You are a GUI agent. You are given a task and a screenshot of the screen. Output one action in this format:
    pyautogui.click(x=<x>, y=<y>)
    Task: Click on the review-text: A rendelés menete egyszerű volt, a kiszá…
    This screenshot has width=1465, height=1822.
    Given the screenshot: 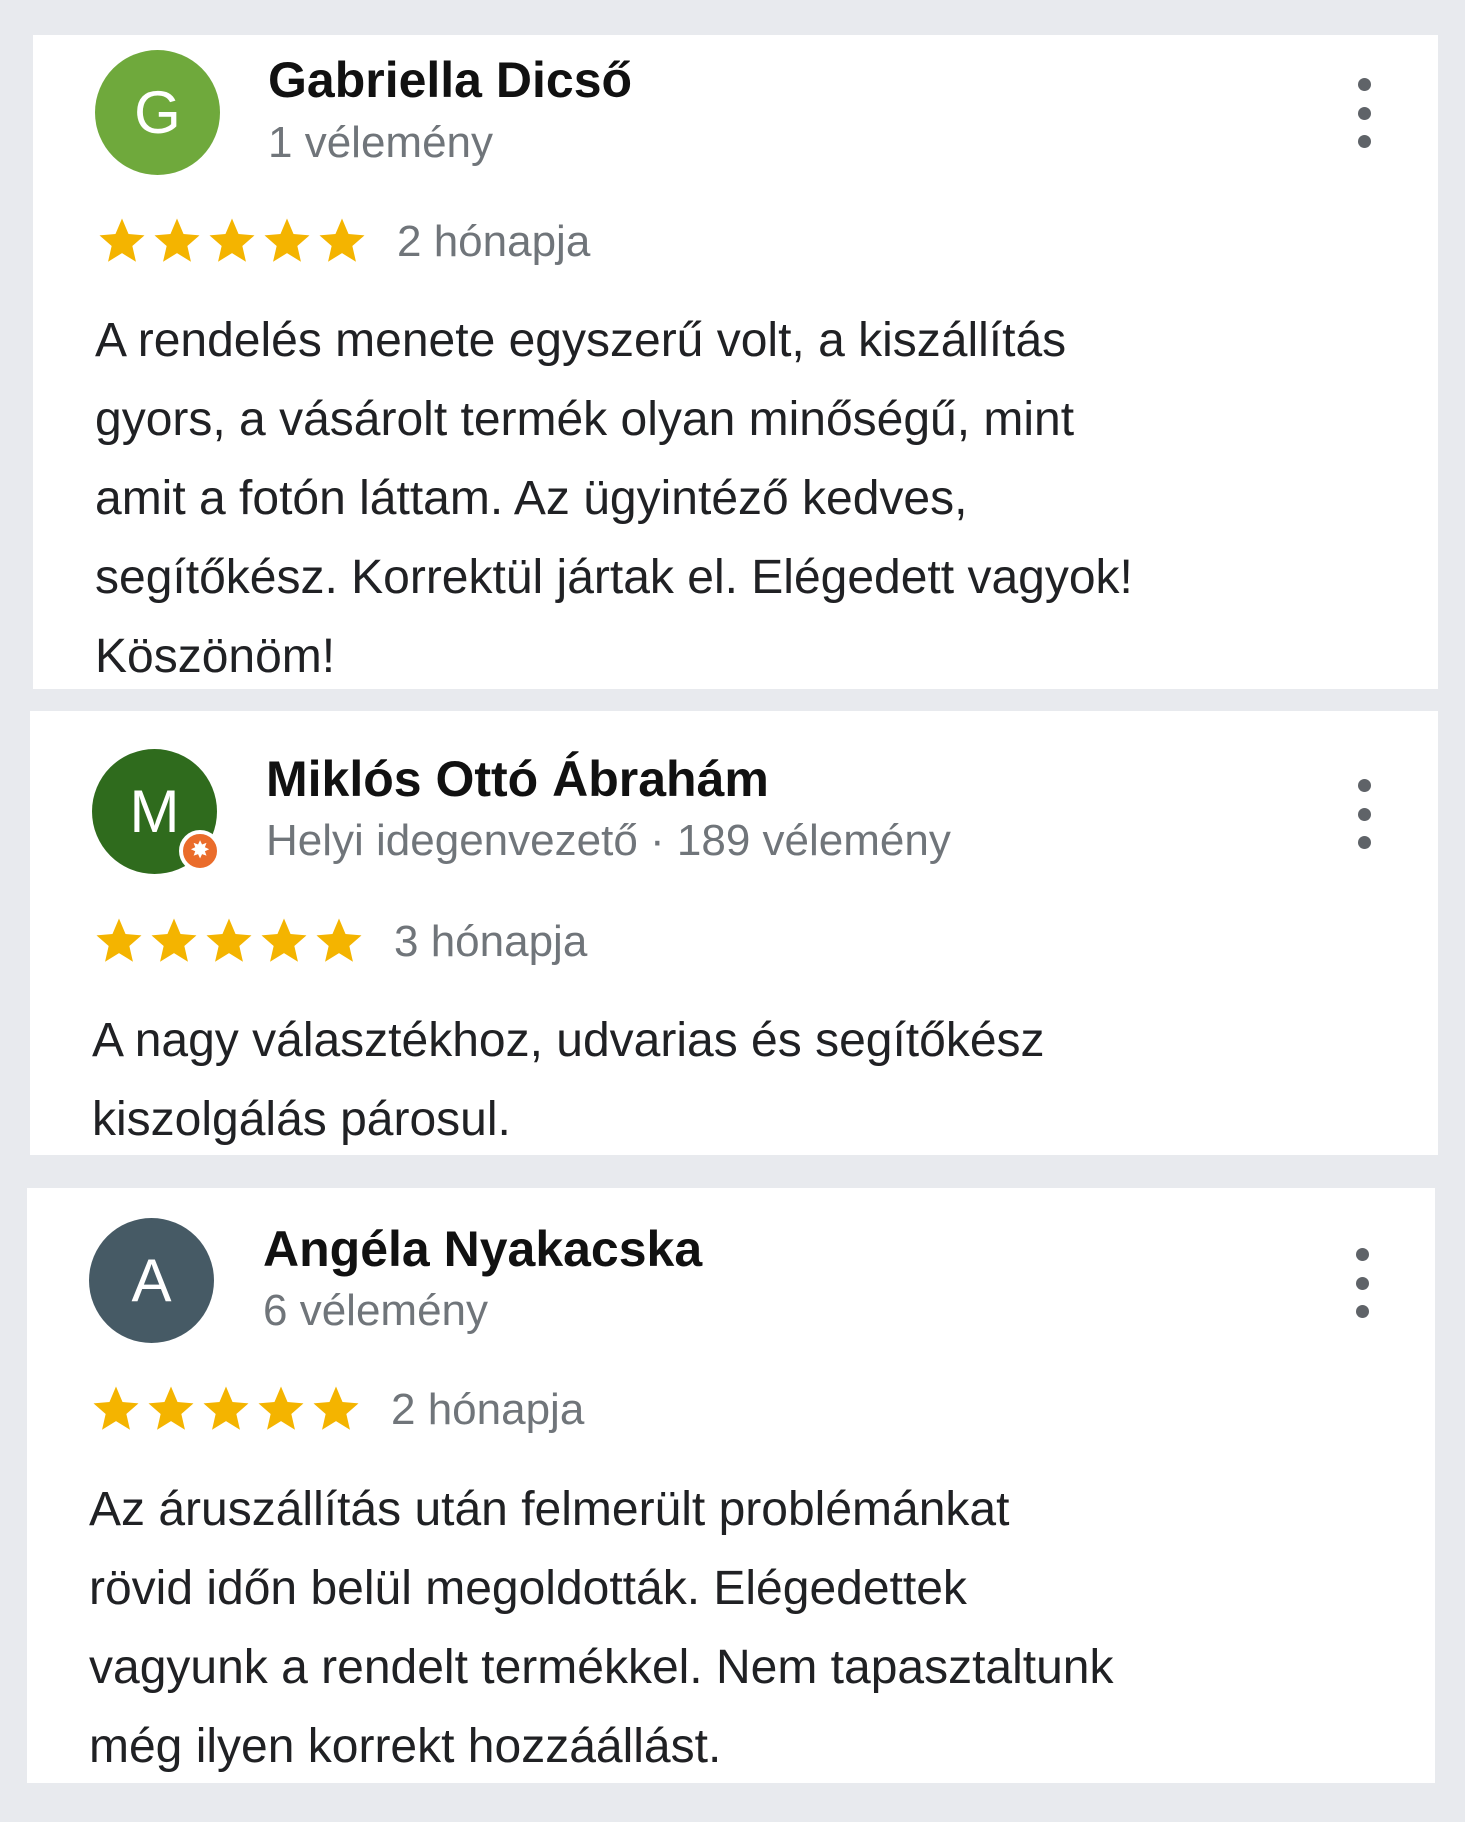 What is the action you would take?
    pyautogui.click(x=614, y=498)
    